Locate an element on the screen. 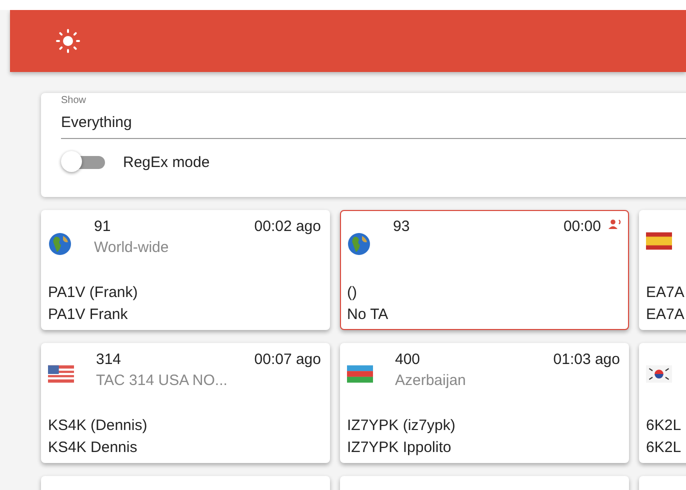  person-icon is located at coordinates (615, 224).